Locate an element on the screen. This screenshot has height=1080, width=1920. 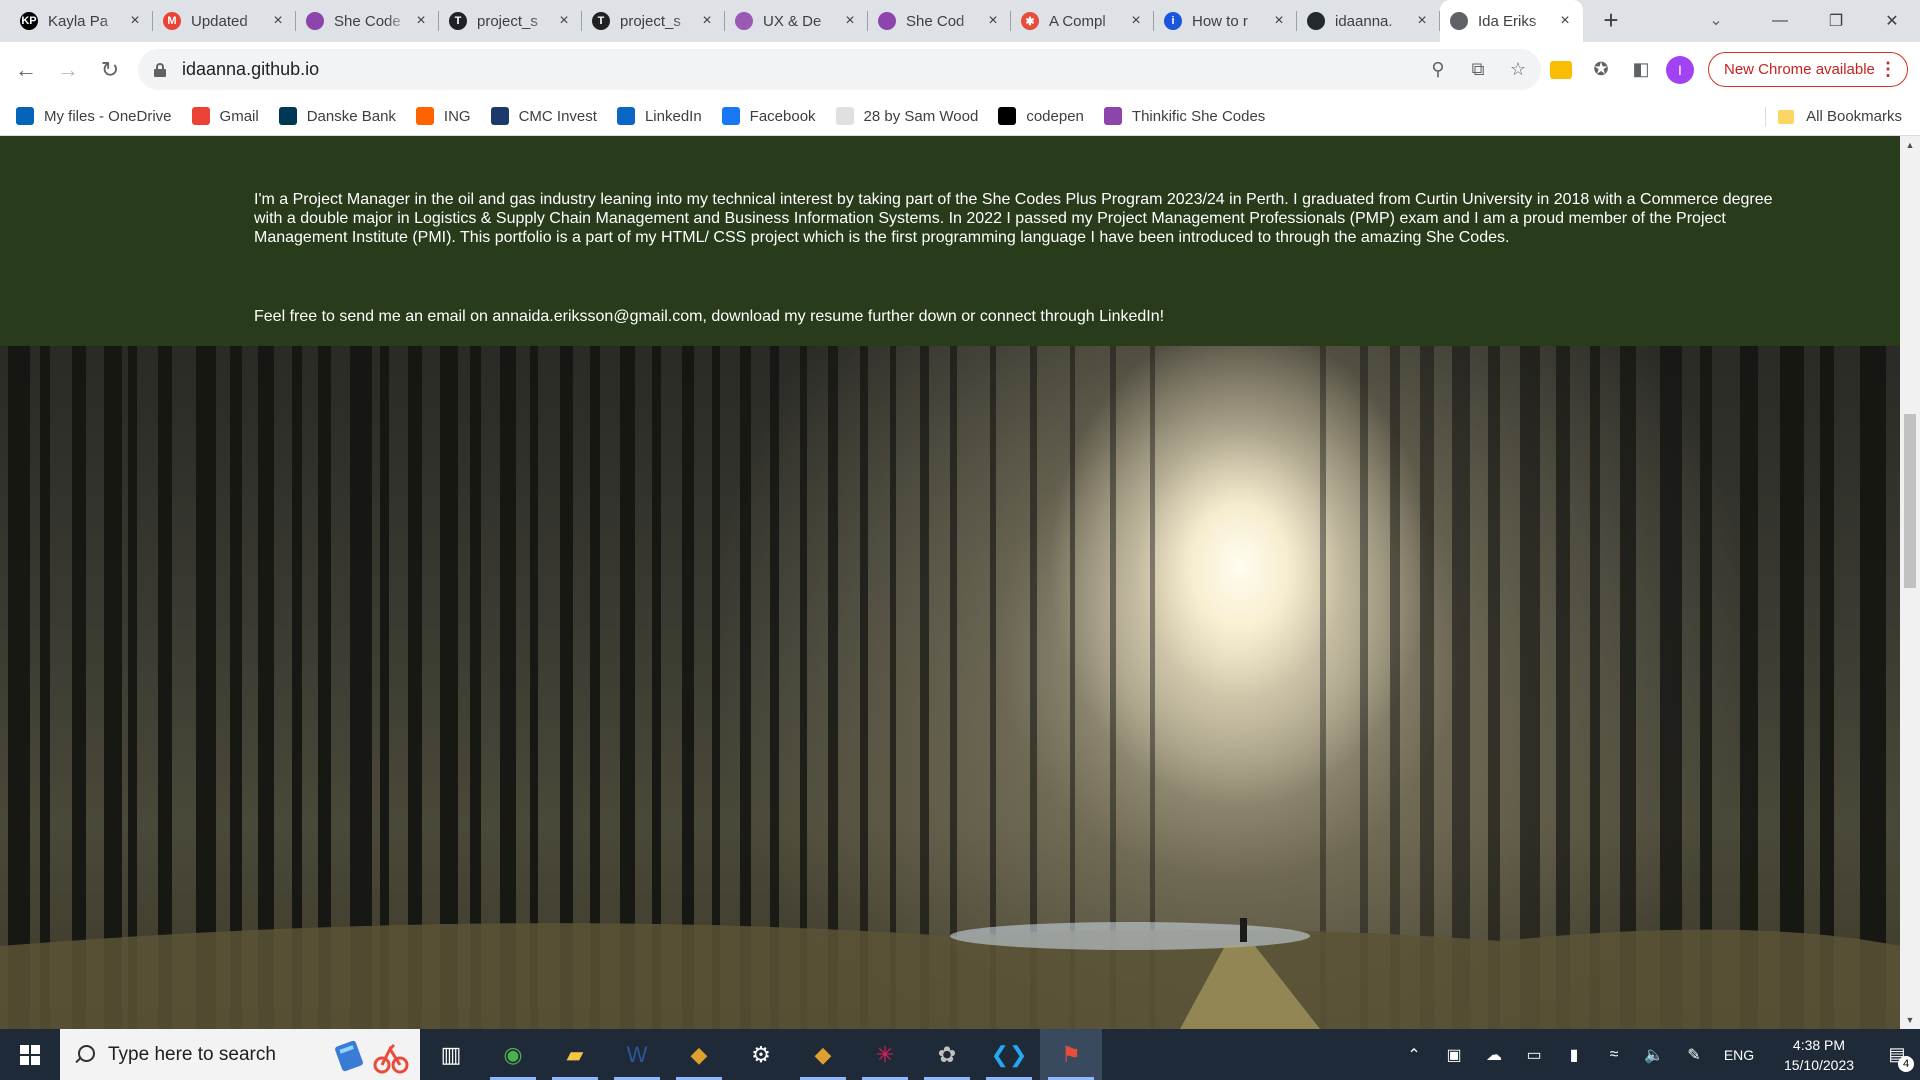
share-icon: ⧉ is located at coordinates (1478, 69).